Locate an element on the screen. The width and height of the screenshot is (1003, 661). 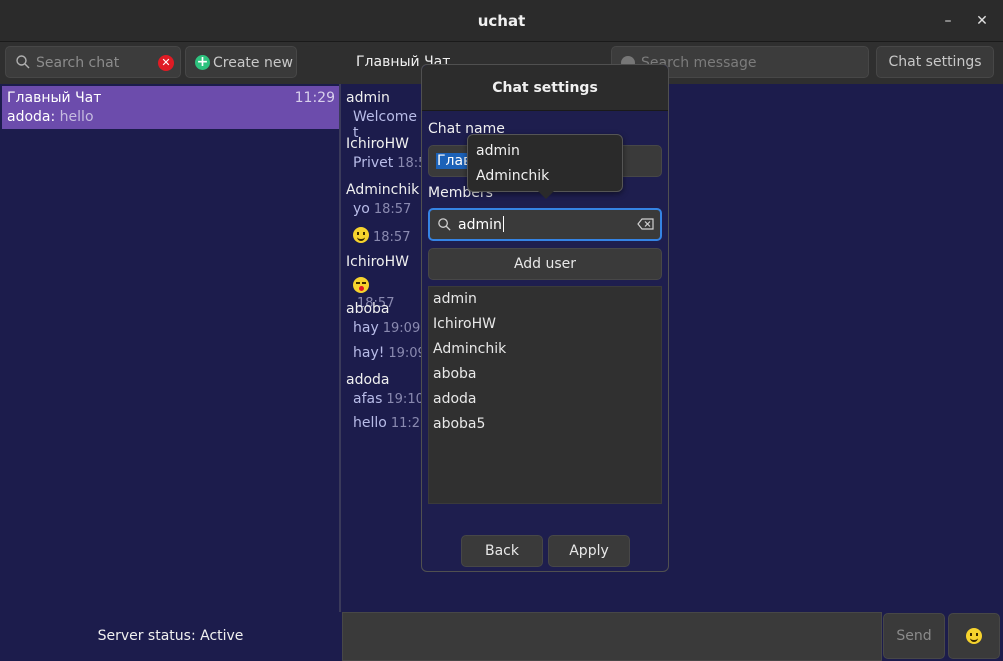
back-button: Back is located at coordinates (502, 551).